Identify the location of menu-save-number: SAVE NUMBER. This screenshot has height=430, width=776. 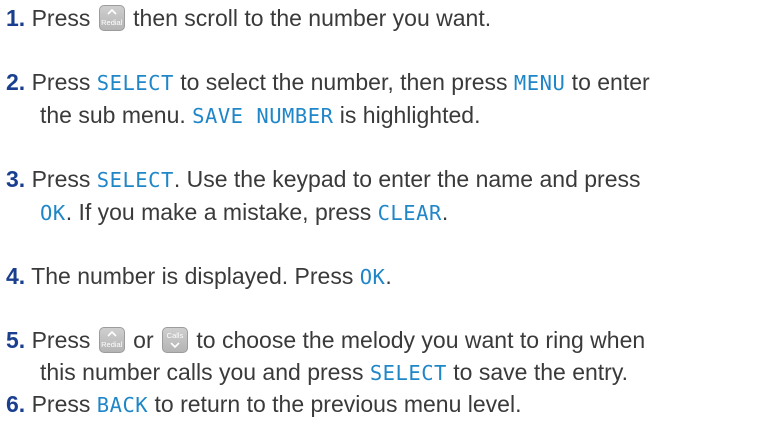
(263, 116).